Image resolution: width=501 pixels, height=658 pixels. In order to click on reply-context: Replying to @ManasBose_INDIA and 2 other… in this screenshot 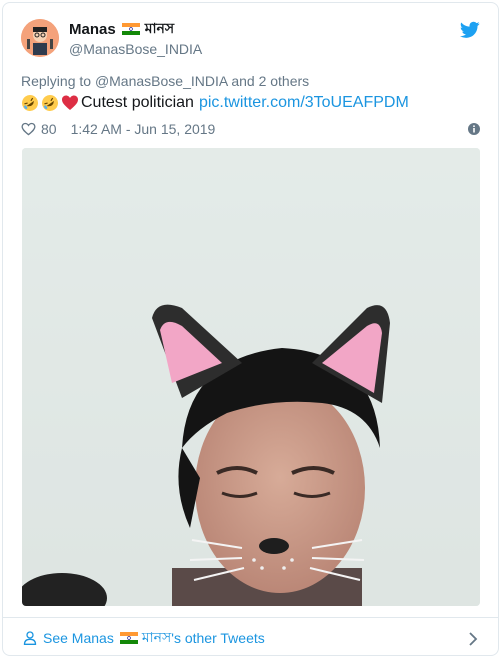, I will do `click(165, 81)`.